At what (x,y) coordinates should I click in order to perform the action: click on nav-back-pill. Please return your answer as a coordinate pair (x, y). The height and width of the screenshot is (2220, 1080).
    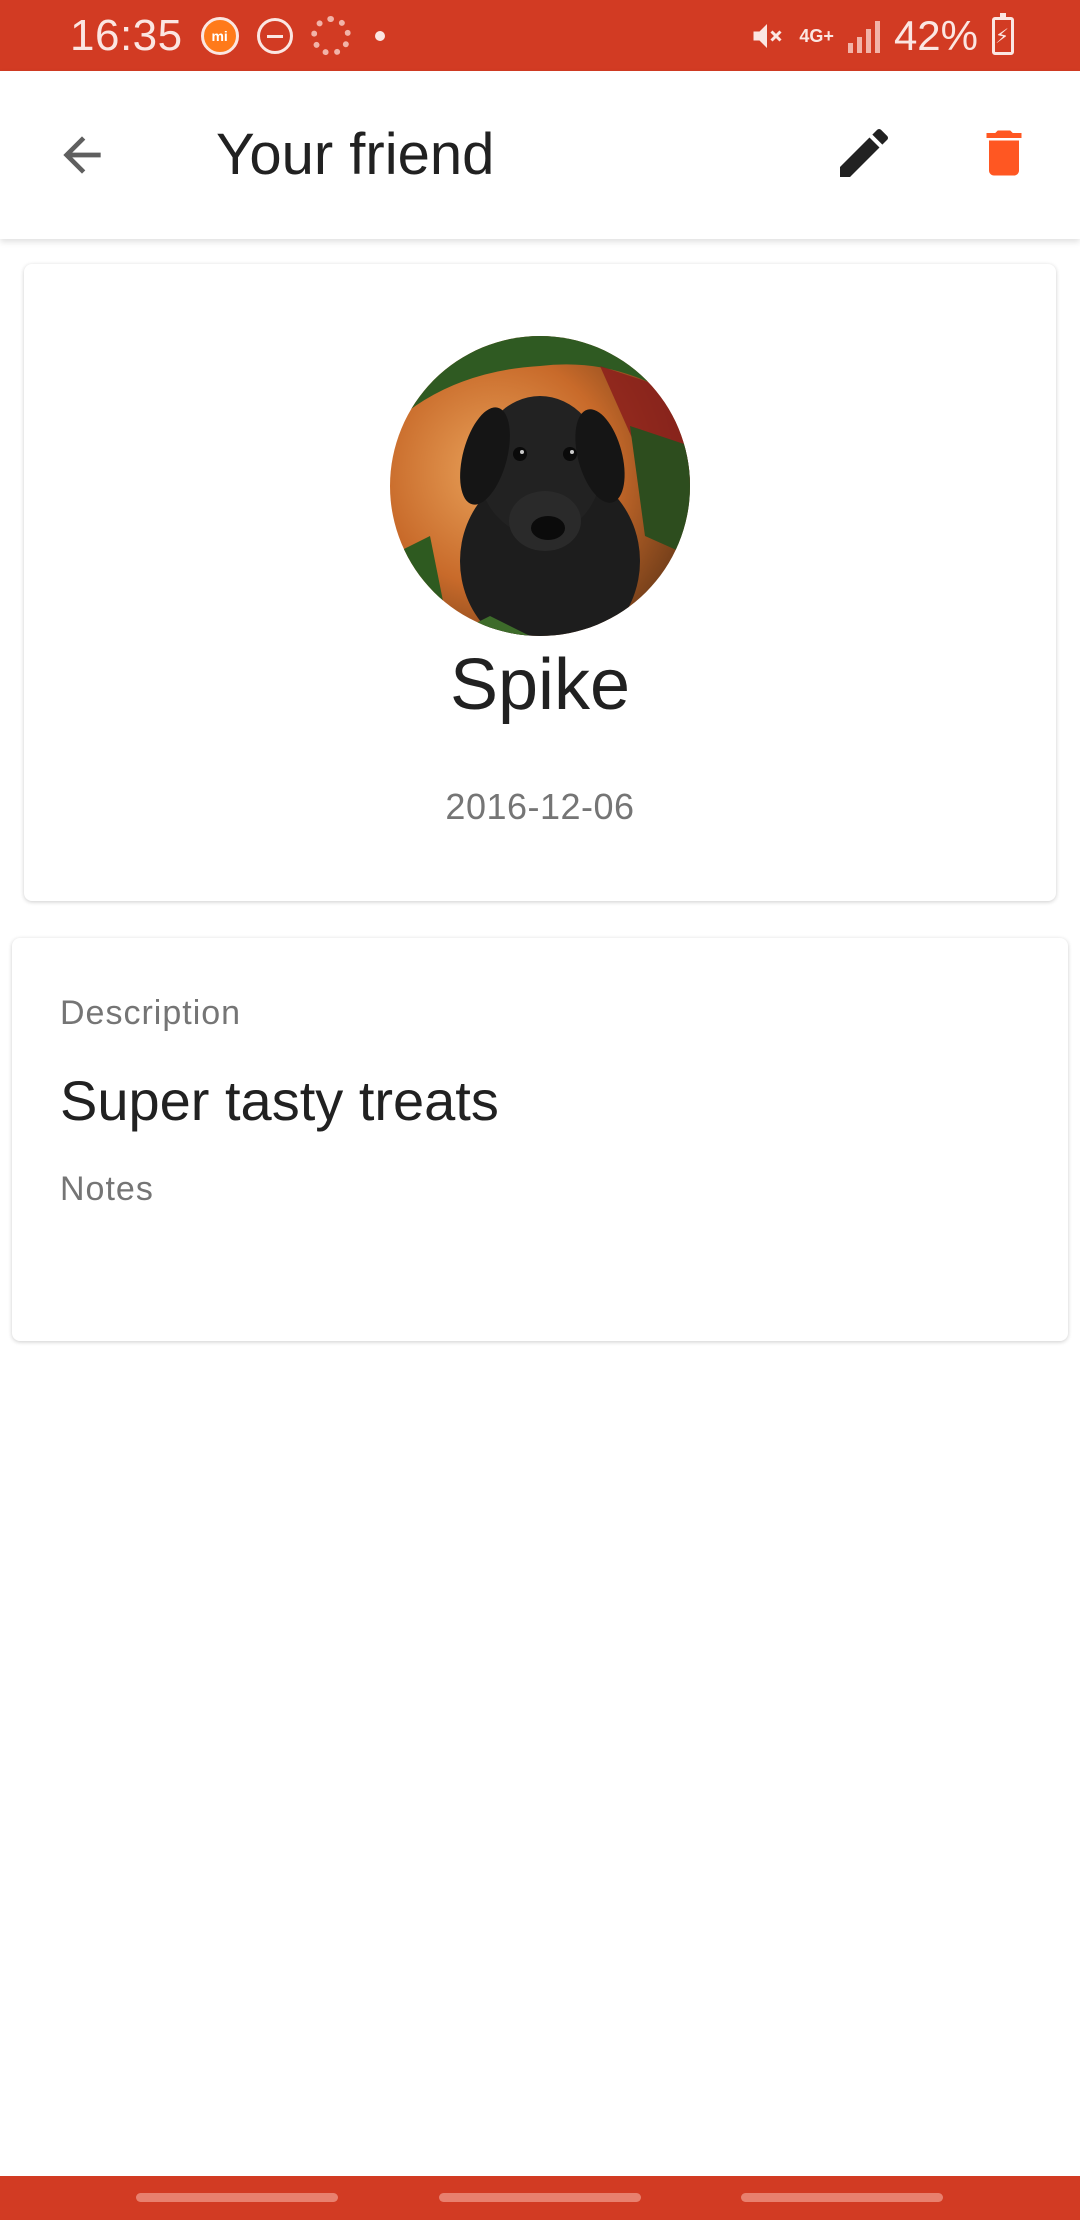
    Looking at the image, I should click on (842, 2197).